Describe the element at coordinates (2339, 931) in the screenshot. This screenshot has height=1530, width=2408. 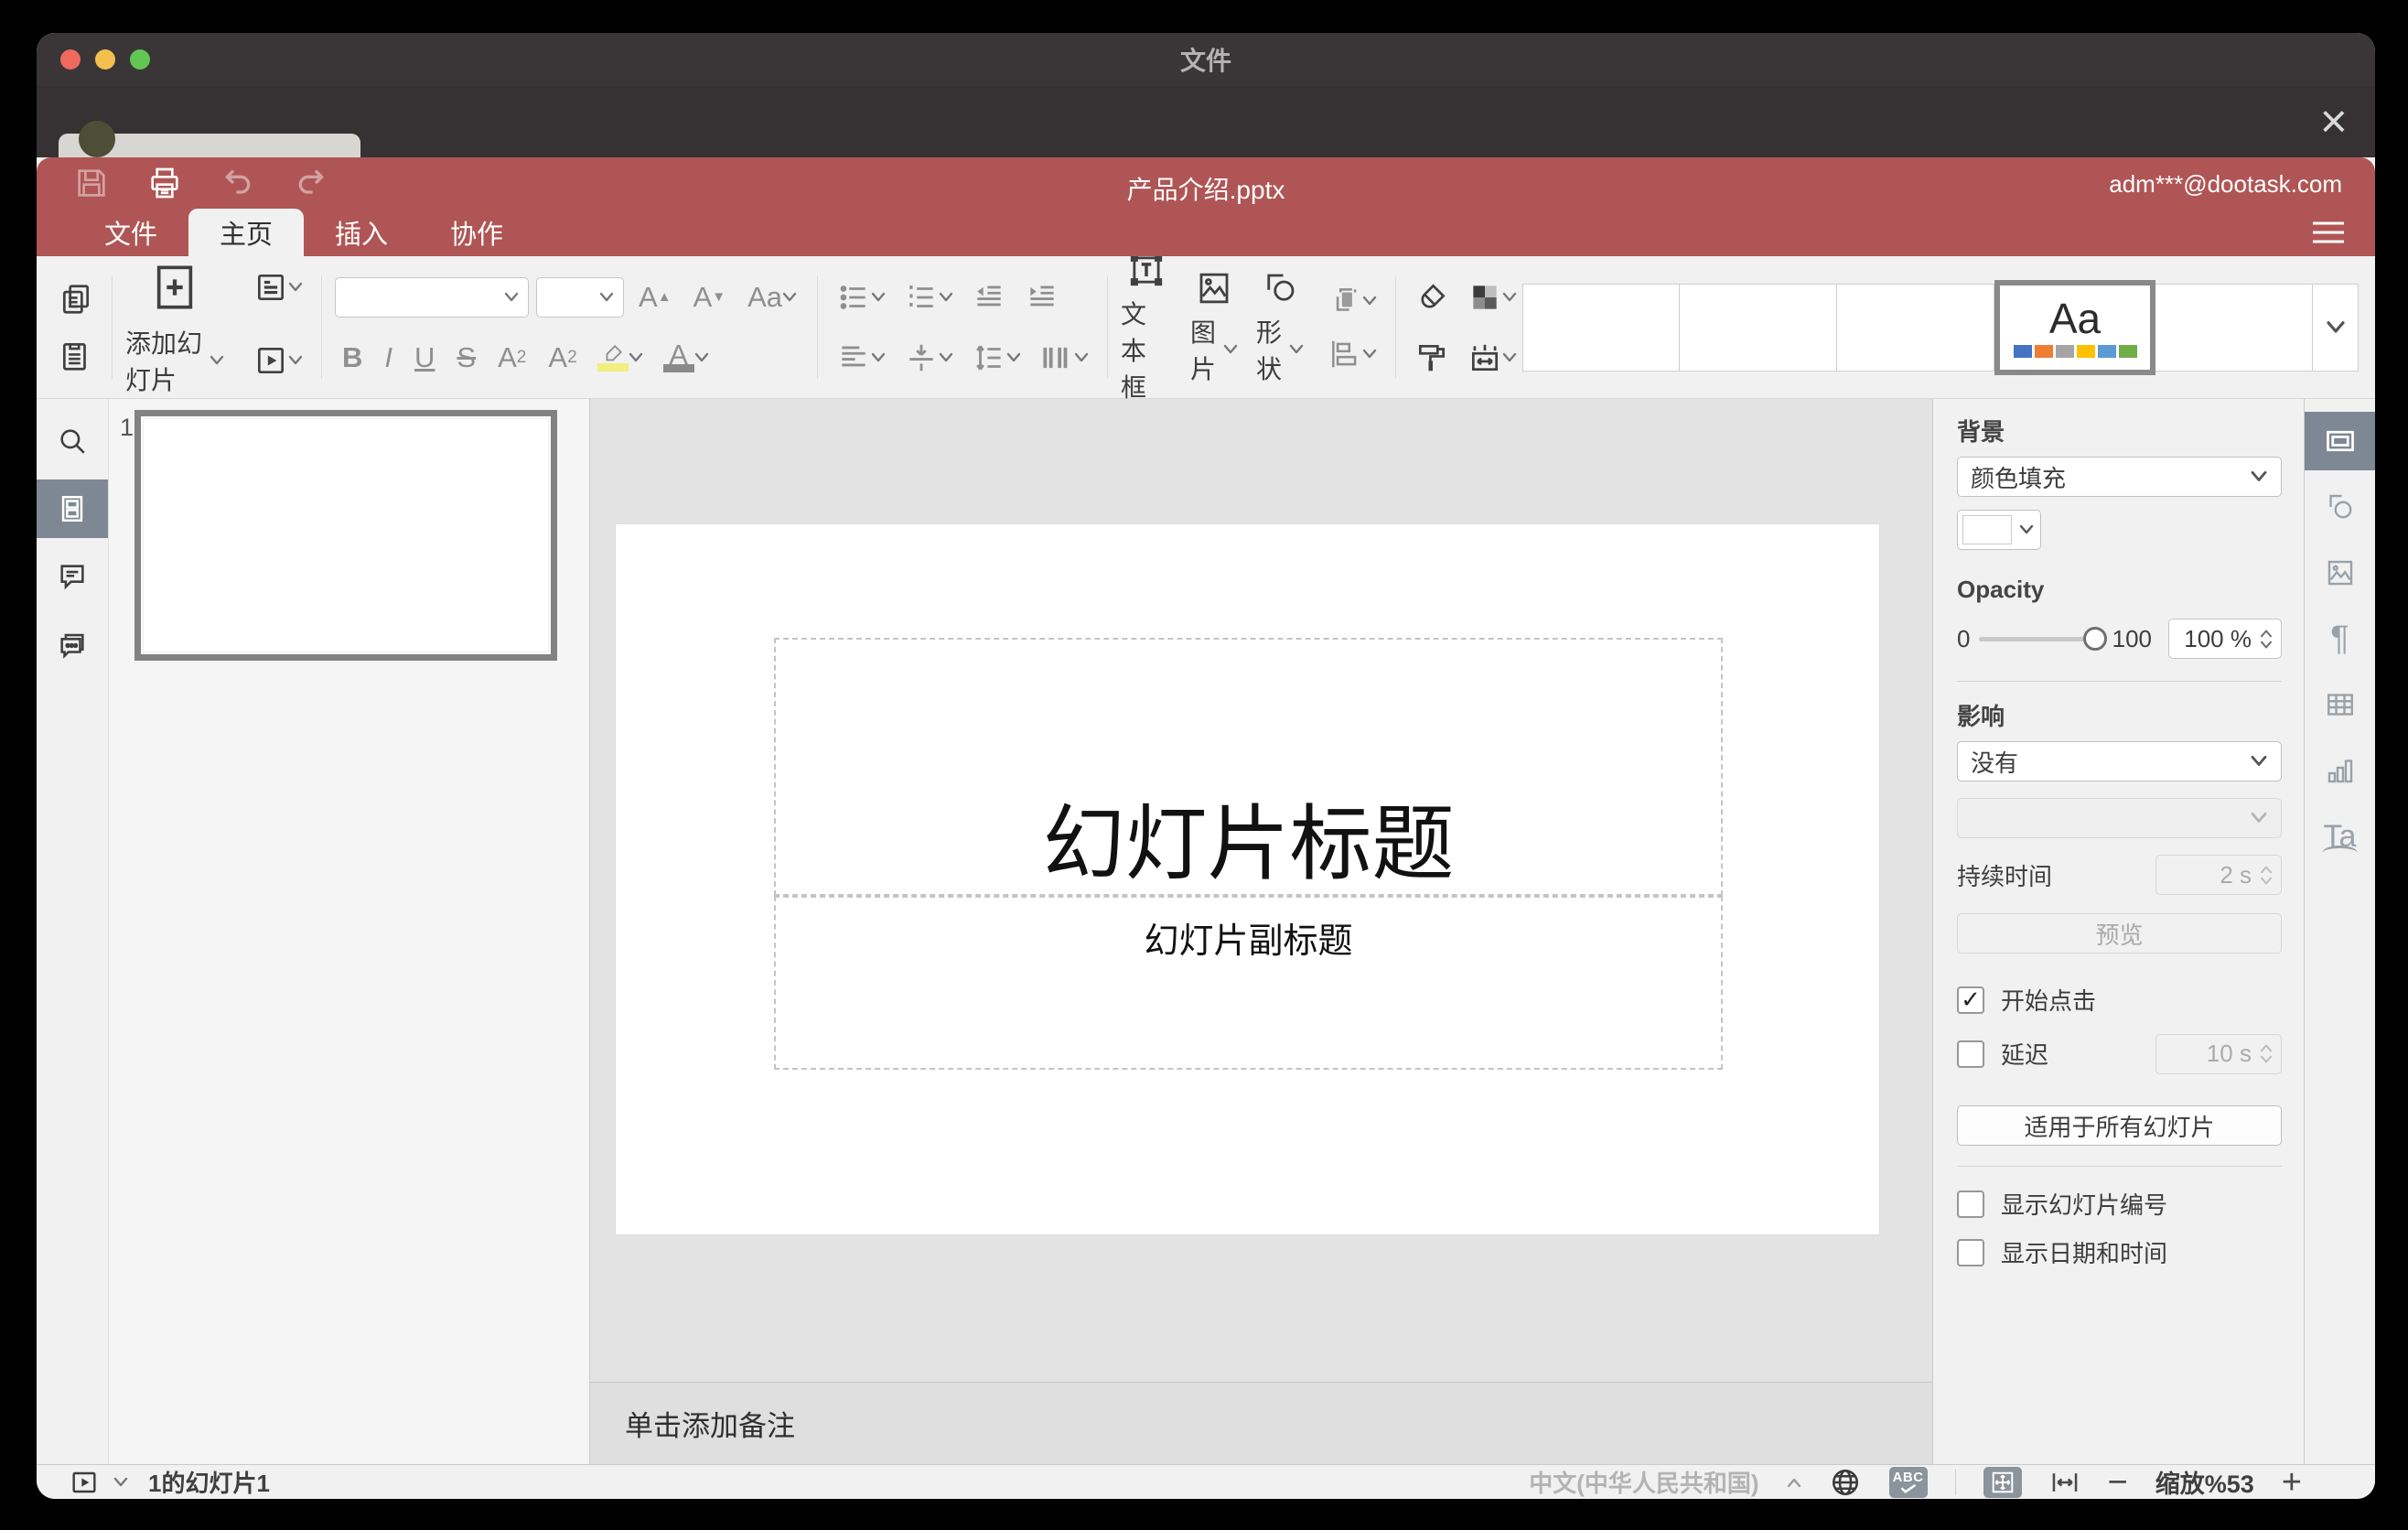
I see `right-icon-strip: ¶ Ta` at that location.